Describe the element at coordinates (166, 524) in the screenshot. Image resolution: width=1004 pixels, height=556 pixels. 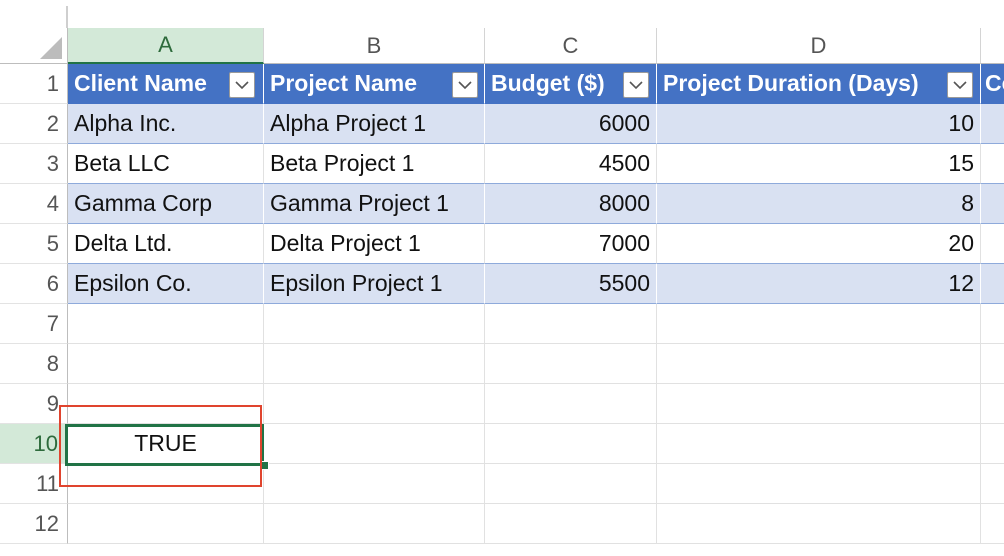
I see `cell-a12` at that location.